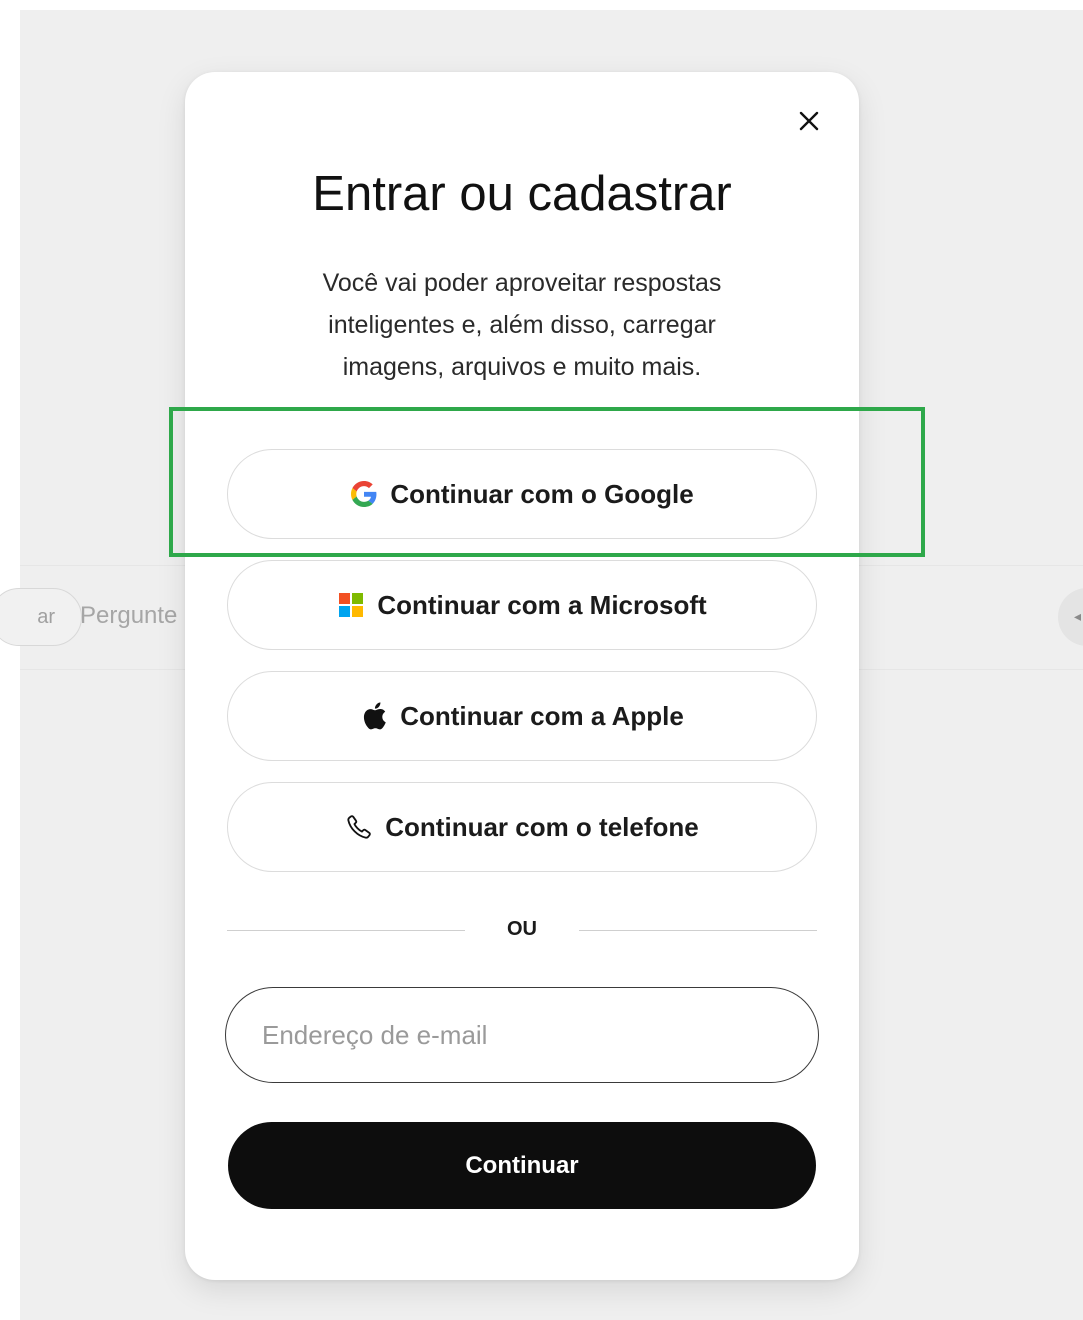 The image size is (1083, 1320). Describe the element at coordinates (351, 605) in the screenshot. I see `microsoft-icon` at that location.